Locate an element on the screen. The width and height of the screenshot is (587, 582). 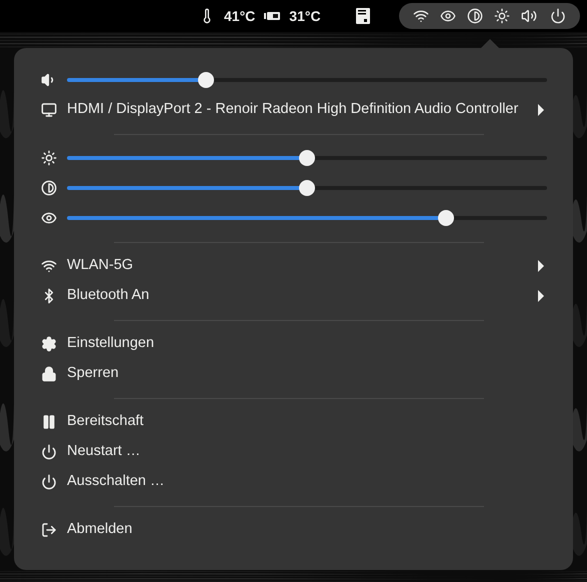
menu-item-label: Einstellungen is located at coordinates (110, 344).